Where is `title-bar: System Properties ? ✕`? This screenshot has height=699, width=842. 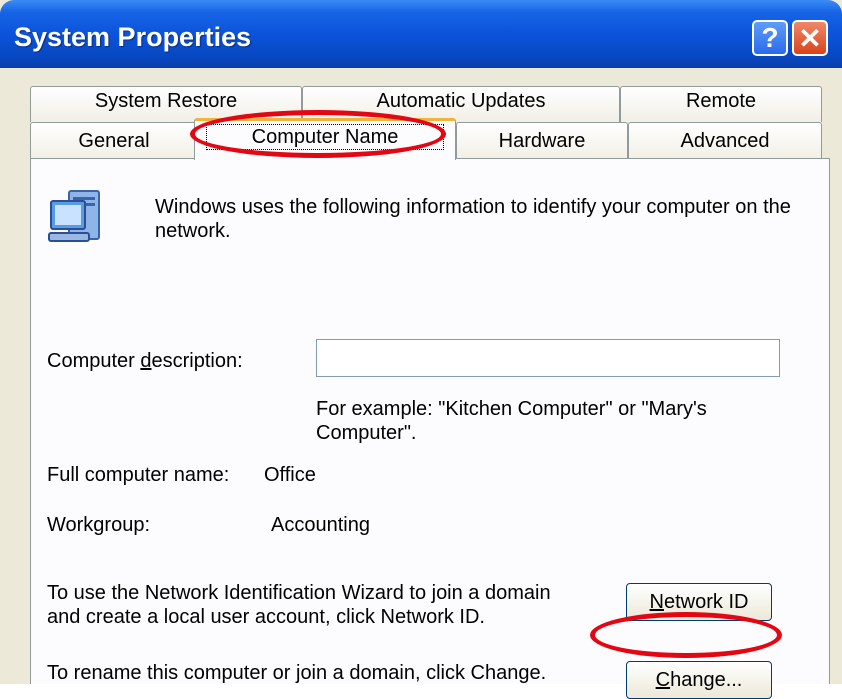
title-bar: System Properties ? ✕ is located at coordinates (421, 34).